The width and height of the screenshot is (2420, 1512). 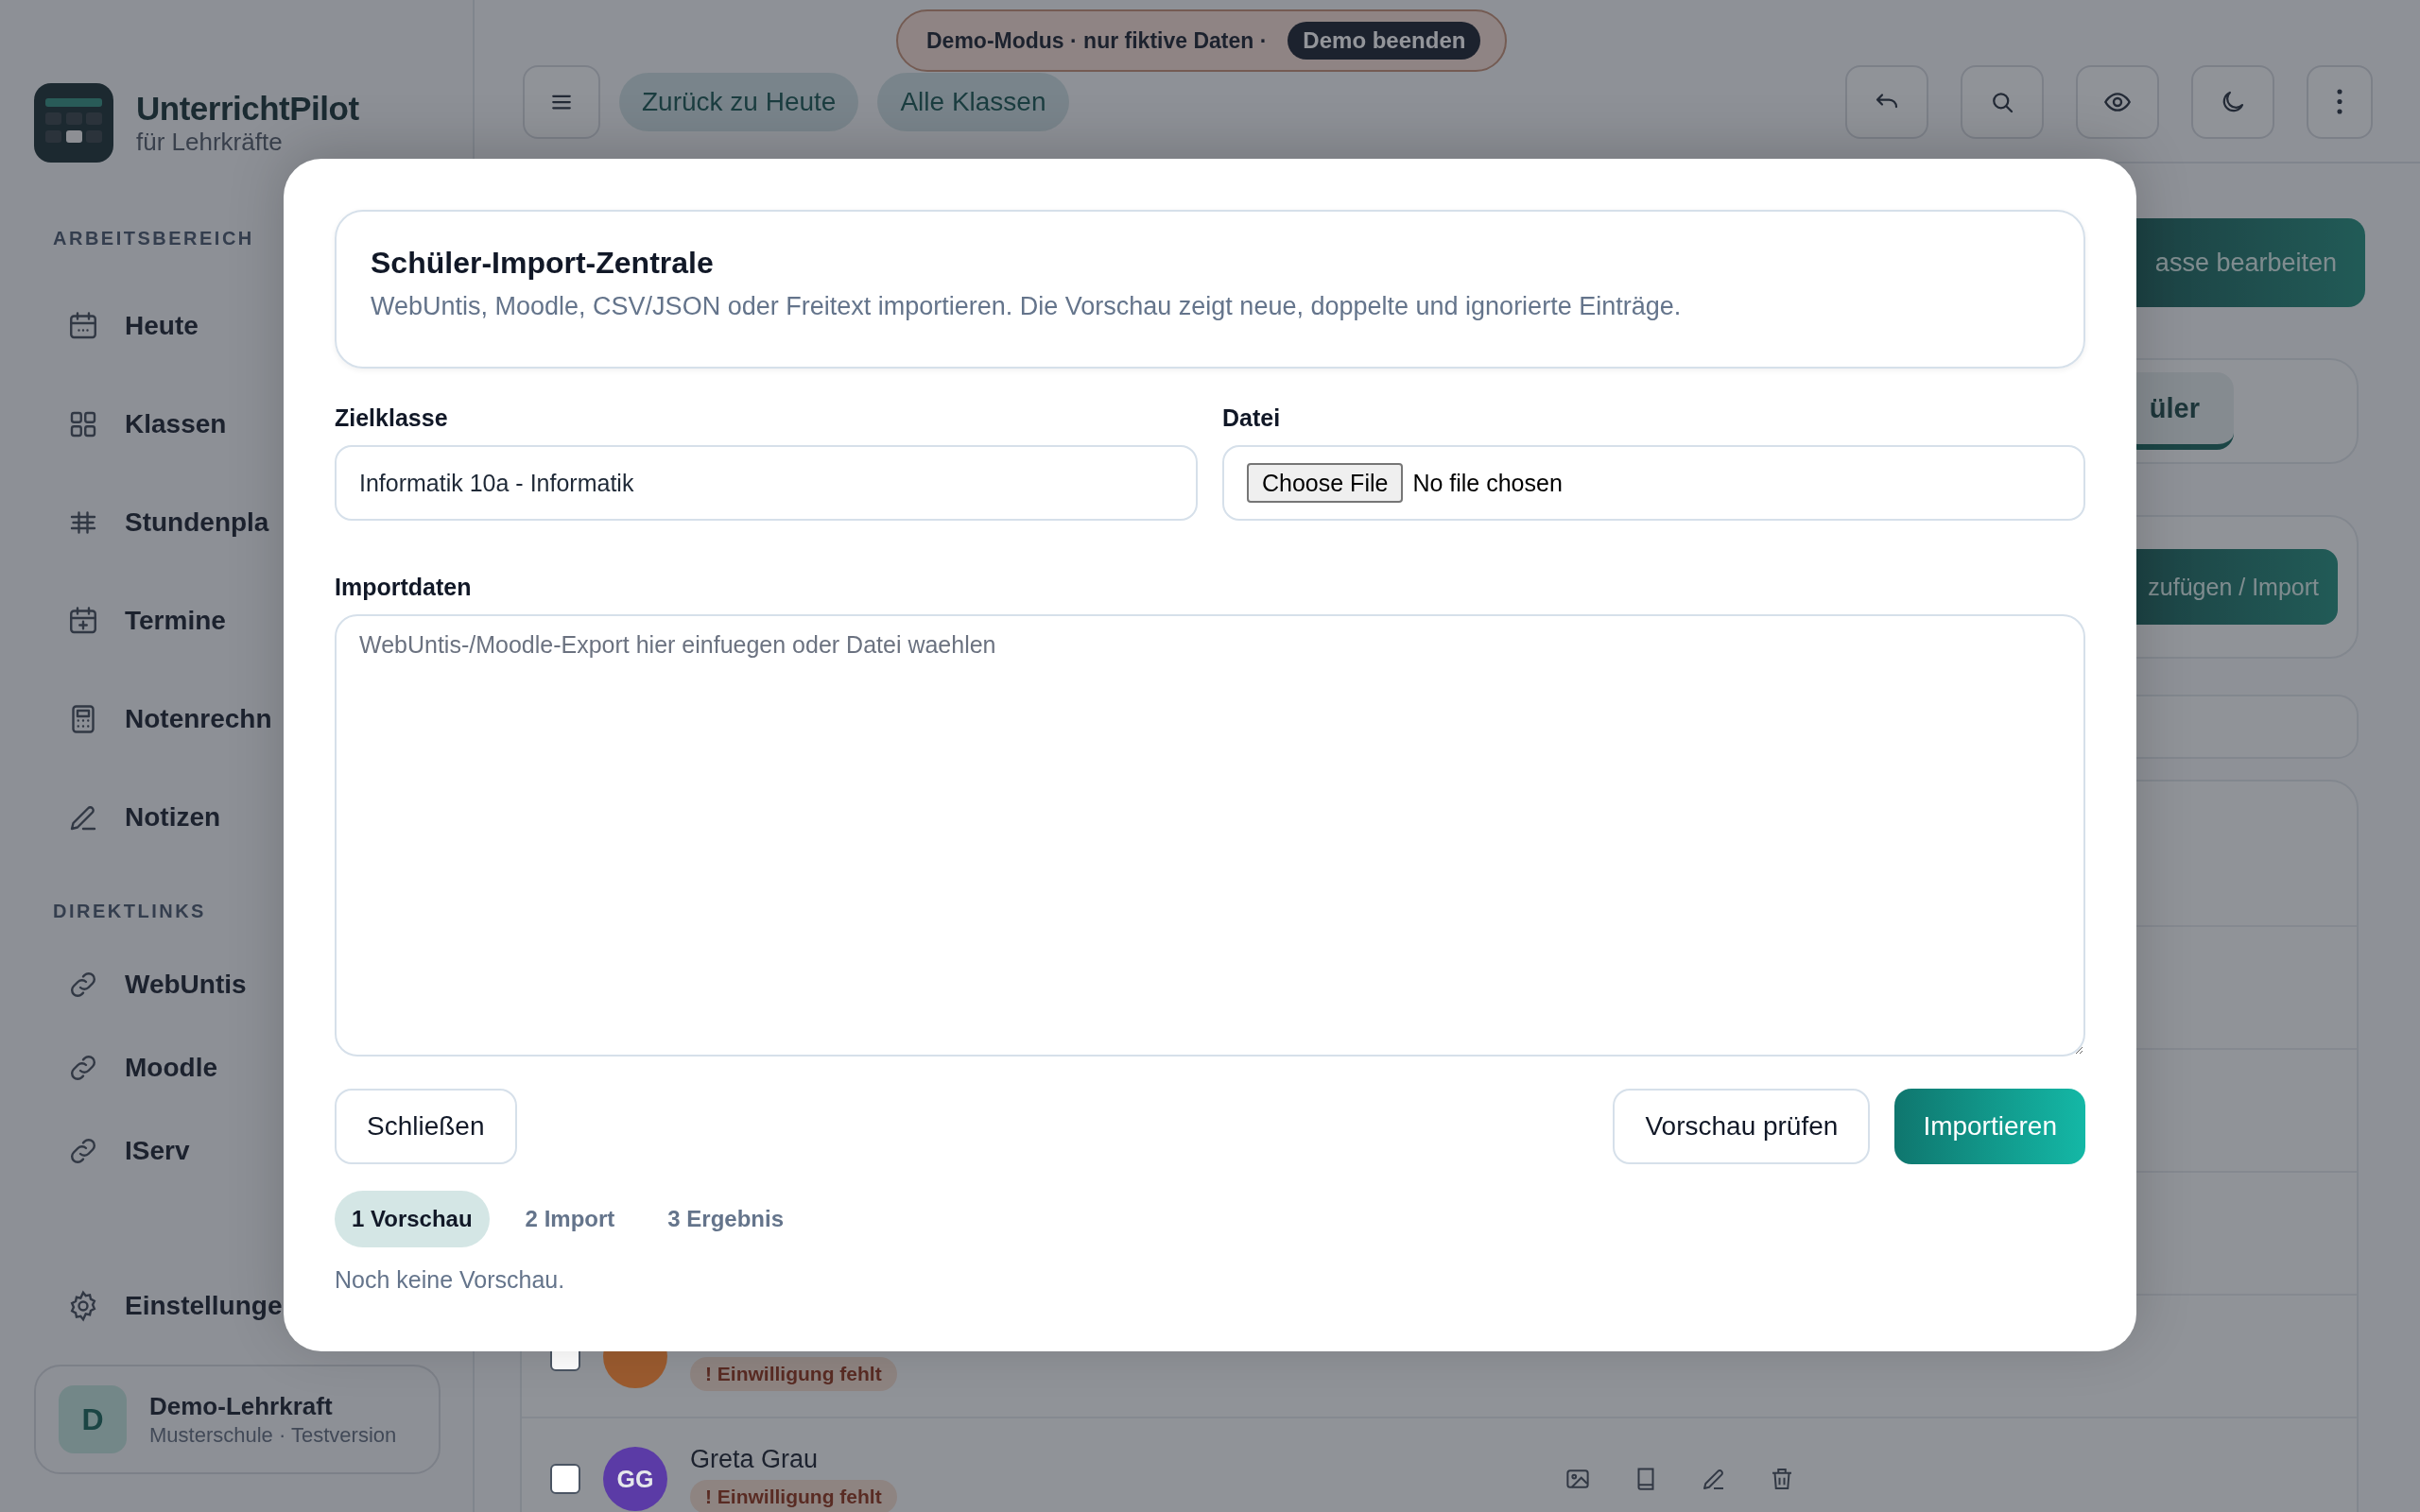 I want to click on field-label: Importdaten, so click(x=404, y=587).